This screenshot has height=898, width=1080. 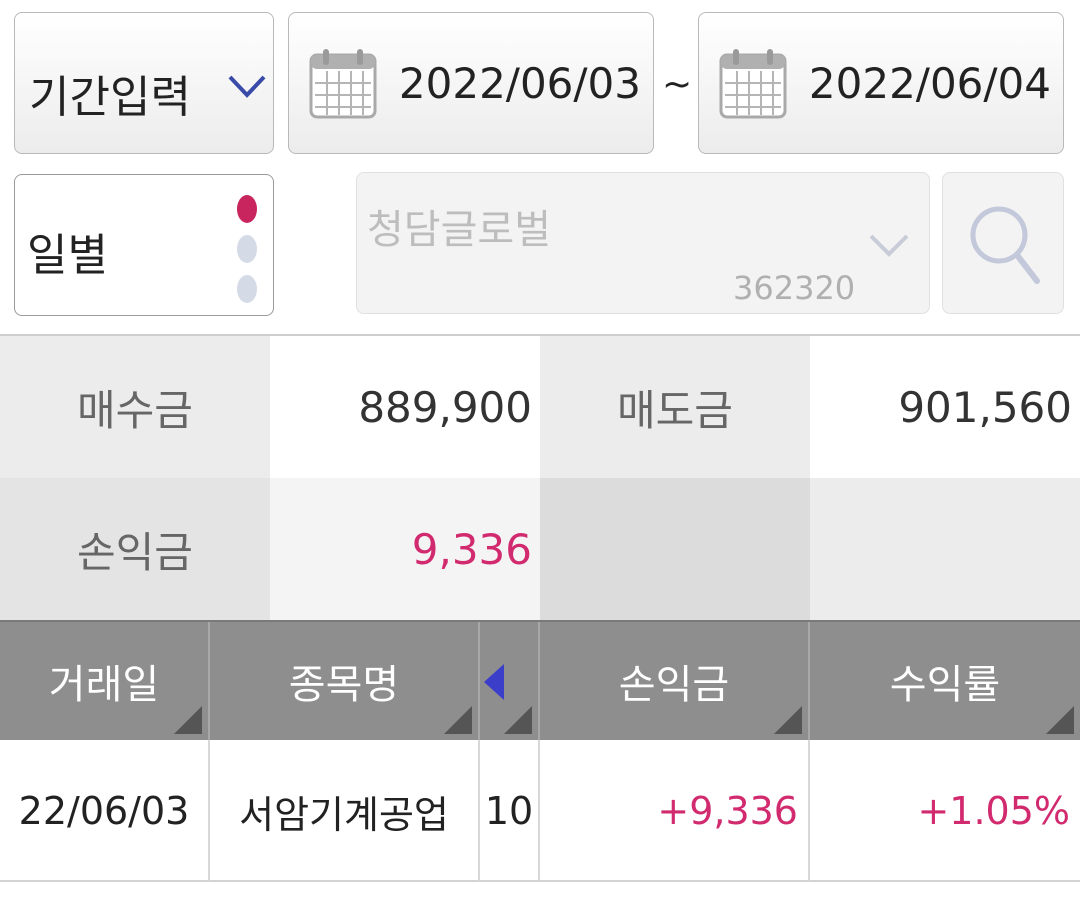 What do you see at coordinates (494, 682) in the screenshot?
I see `left-arrow-icon` at bounding box center [494, 682].